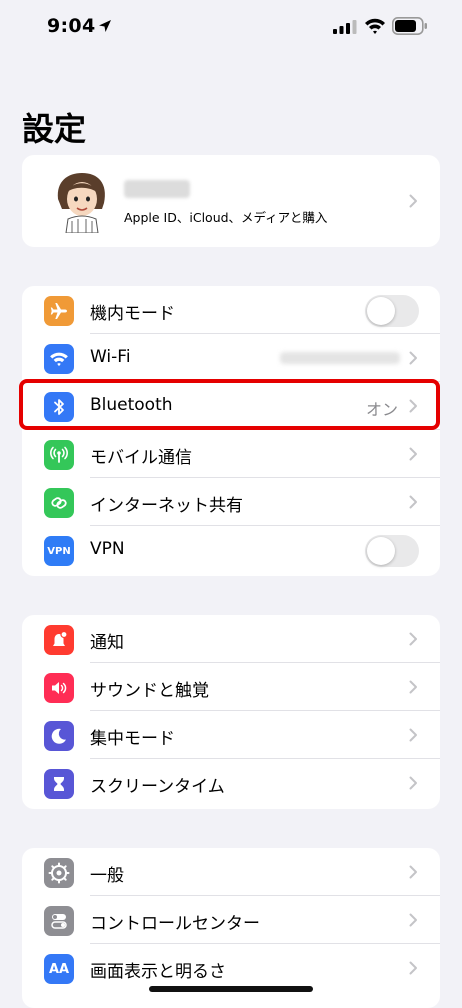 This screenshot has width=462, height=1008. I want to click on row-general: 一般, so click(231, 872).